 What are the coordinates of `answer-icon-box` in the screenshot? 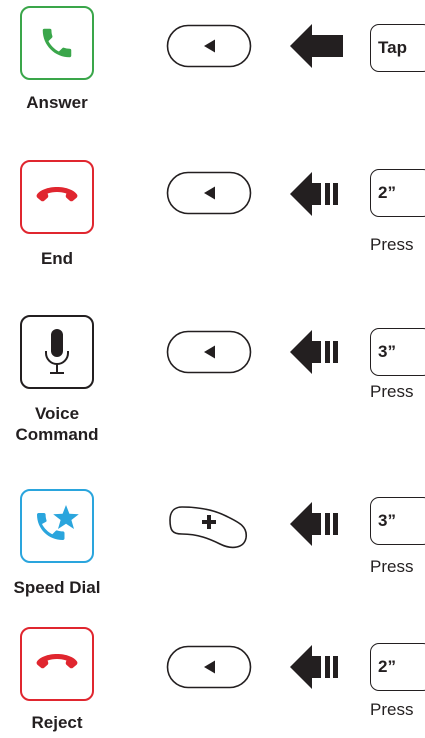 It's located at (57, 43).